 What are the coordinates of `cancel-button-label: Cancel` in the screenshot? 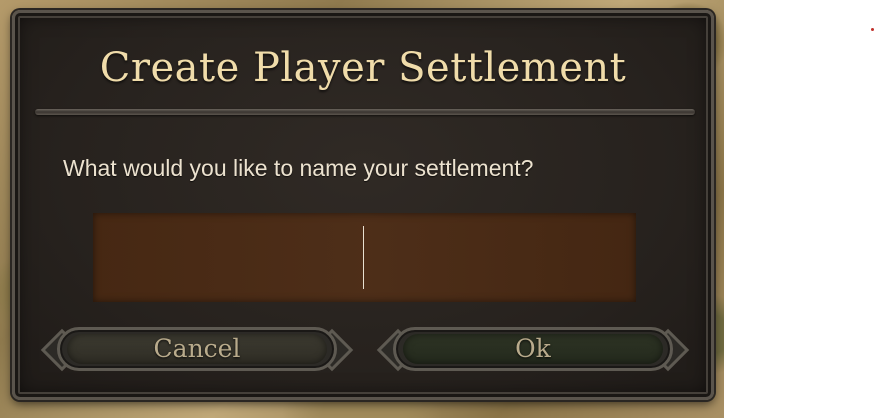 It's located at (197, 348).